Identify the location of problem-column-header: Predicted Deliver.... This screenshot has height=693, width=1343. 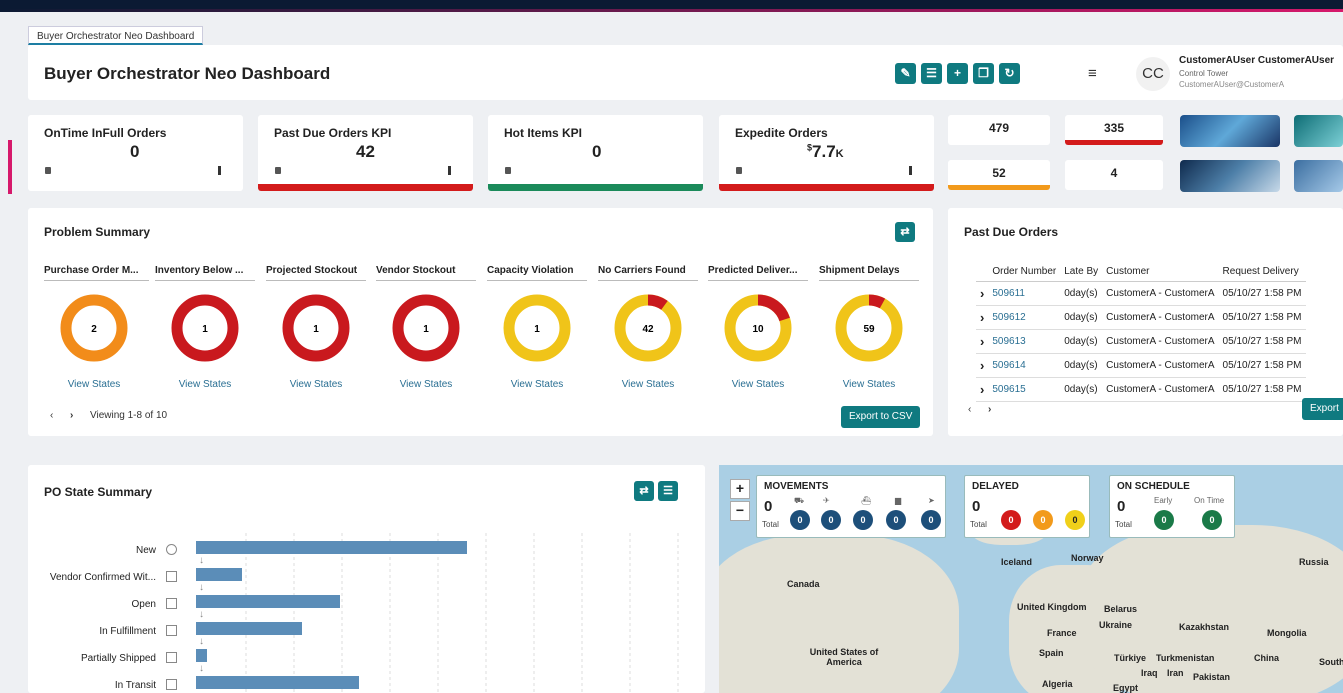
(758, 273).